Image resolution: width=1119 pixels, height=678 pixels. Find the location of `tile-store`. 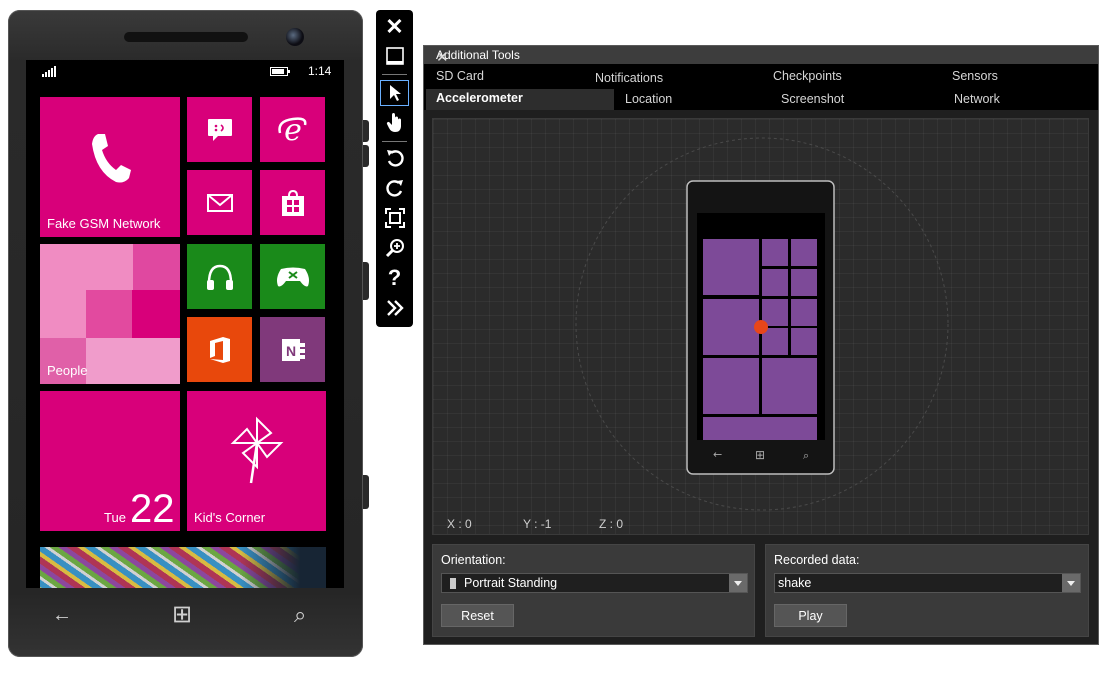

tile-store is located at coordinates (292, 202).